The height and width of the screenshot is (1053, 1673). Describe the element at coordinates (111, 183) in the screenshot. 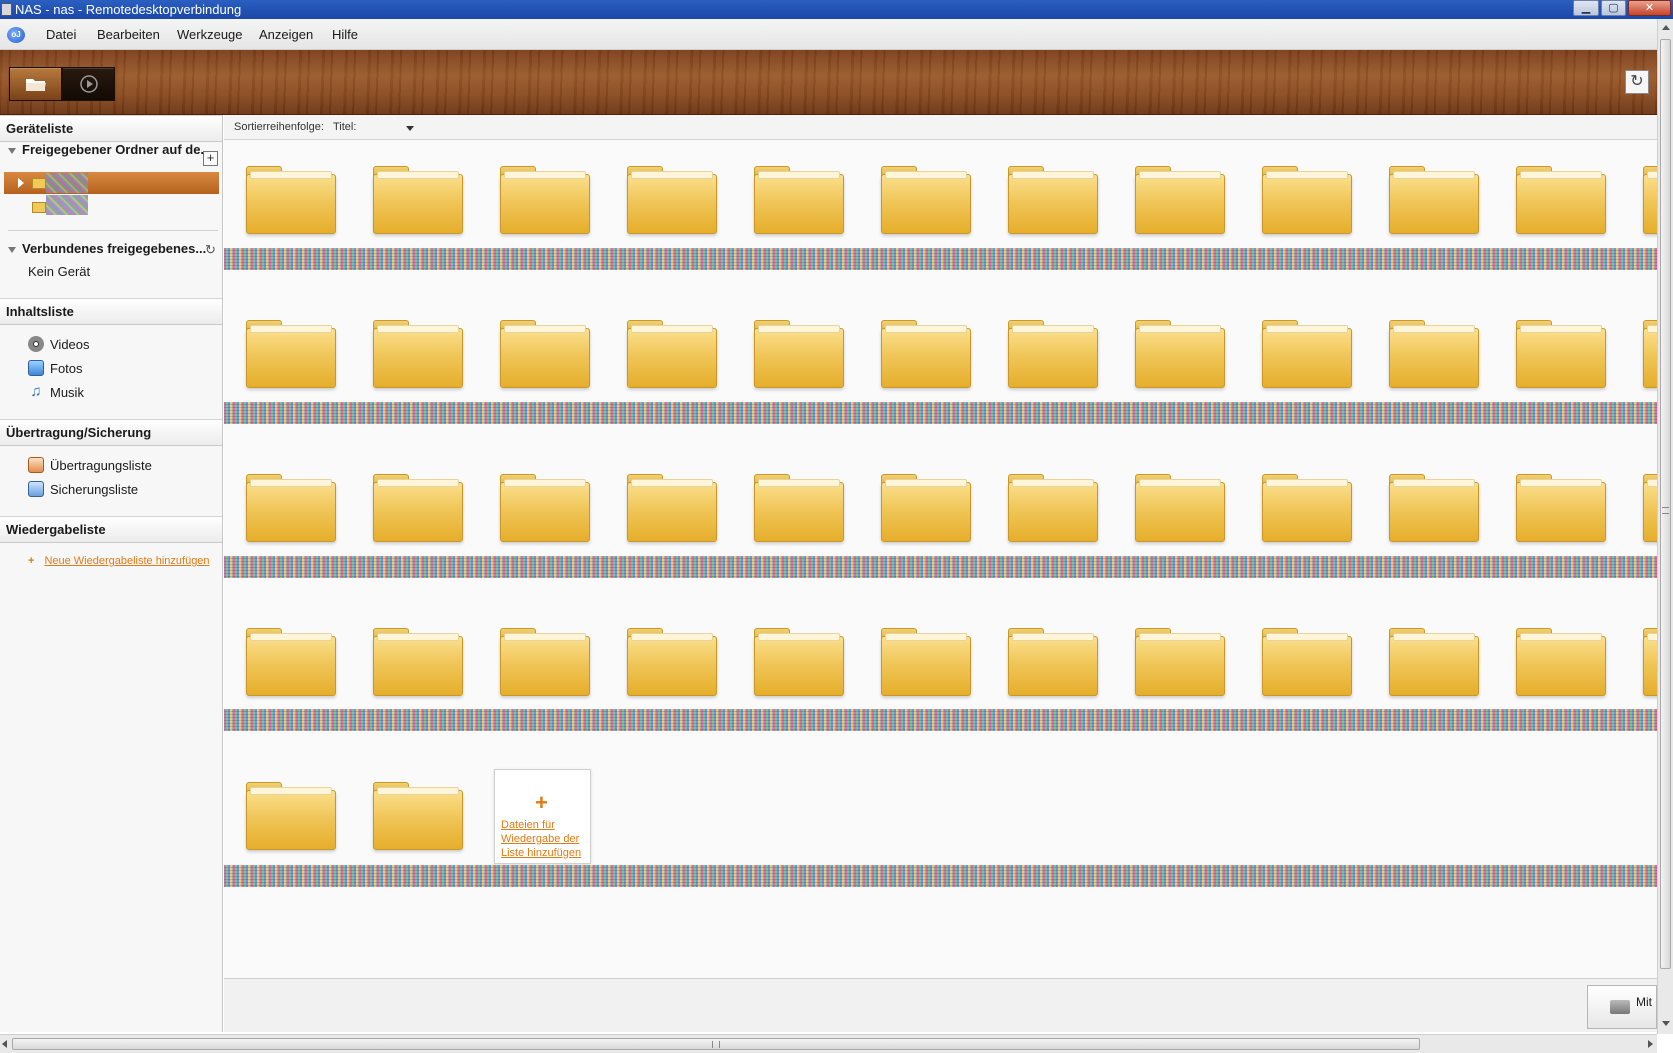

I see `shared-folder-item-selected` at that location.